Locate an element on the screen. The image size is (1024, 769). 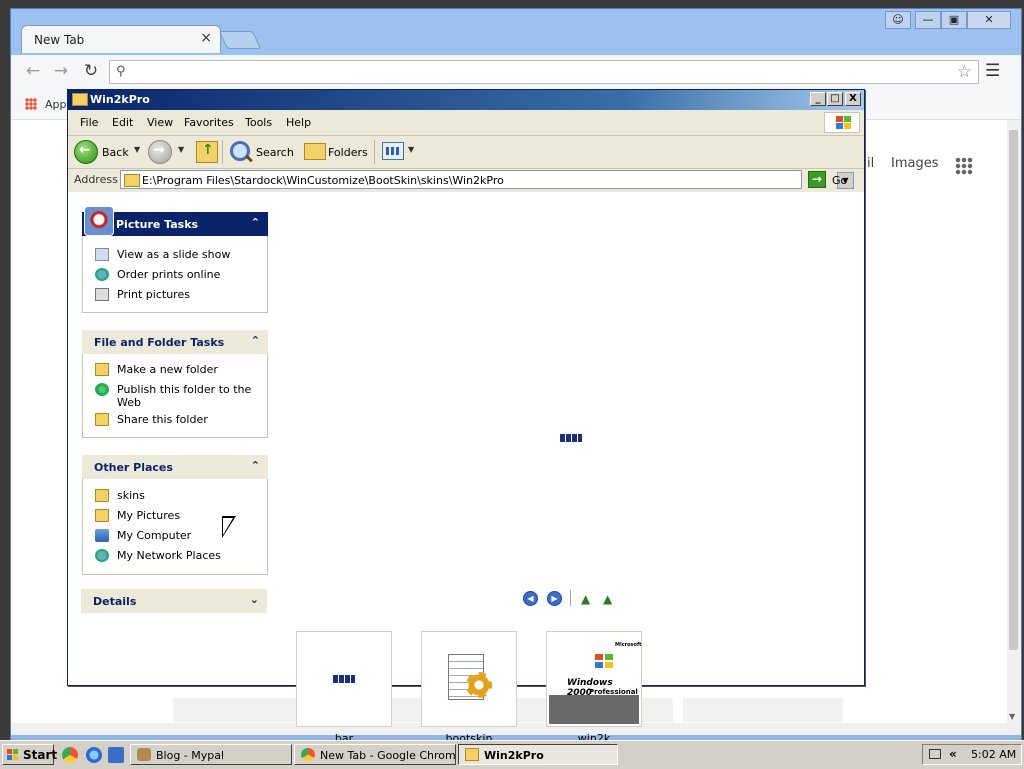
omnibox-input: ⚲ ☆ is located at coordinates (544, 72).